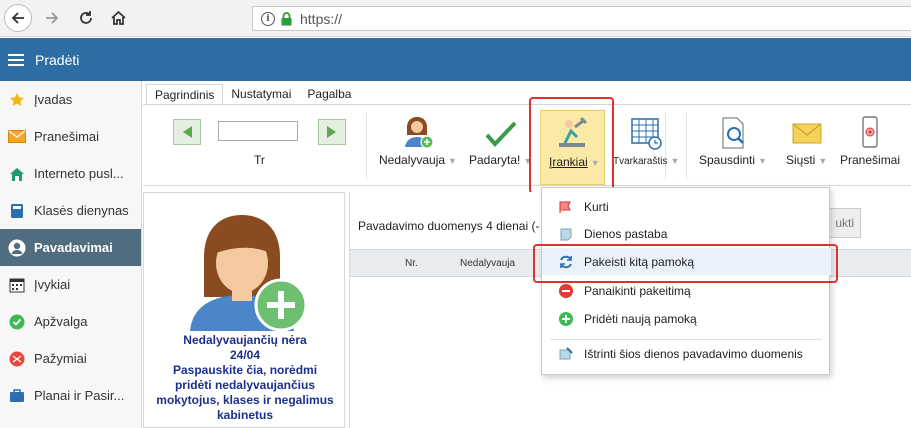  I want to click on pranesimai-button: Pranešimai, so click(870, 141).